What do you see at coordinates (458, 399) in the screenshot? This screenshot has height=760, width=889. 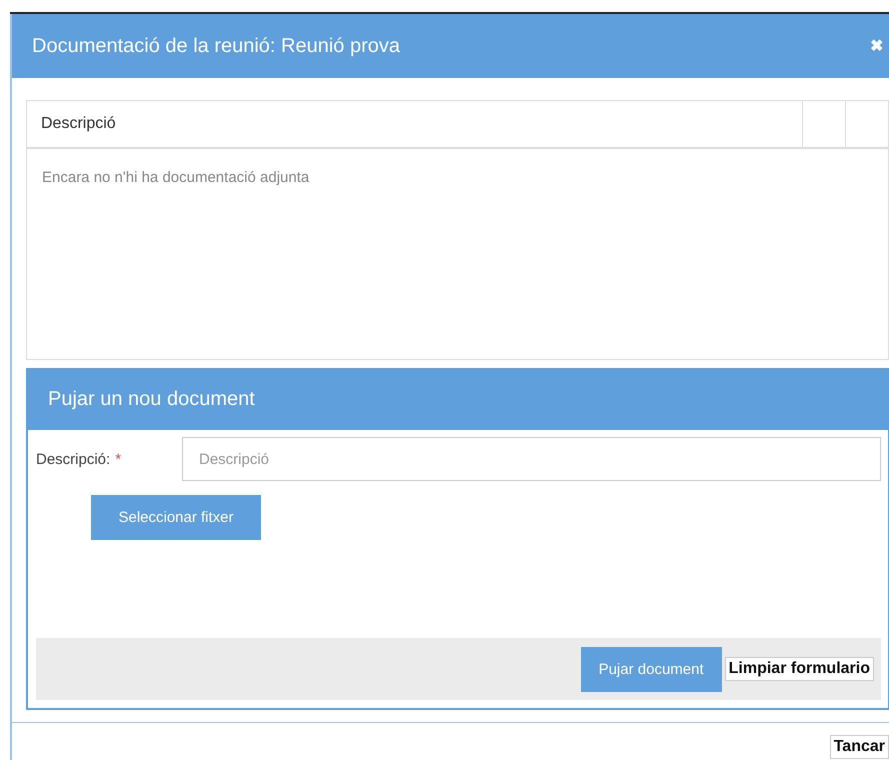 I see `panel-title: Pujar un nou document` at bounding box center [458, 399].